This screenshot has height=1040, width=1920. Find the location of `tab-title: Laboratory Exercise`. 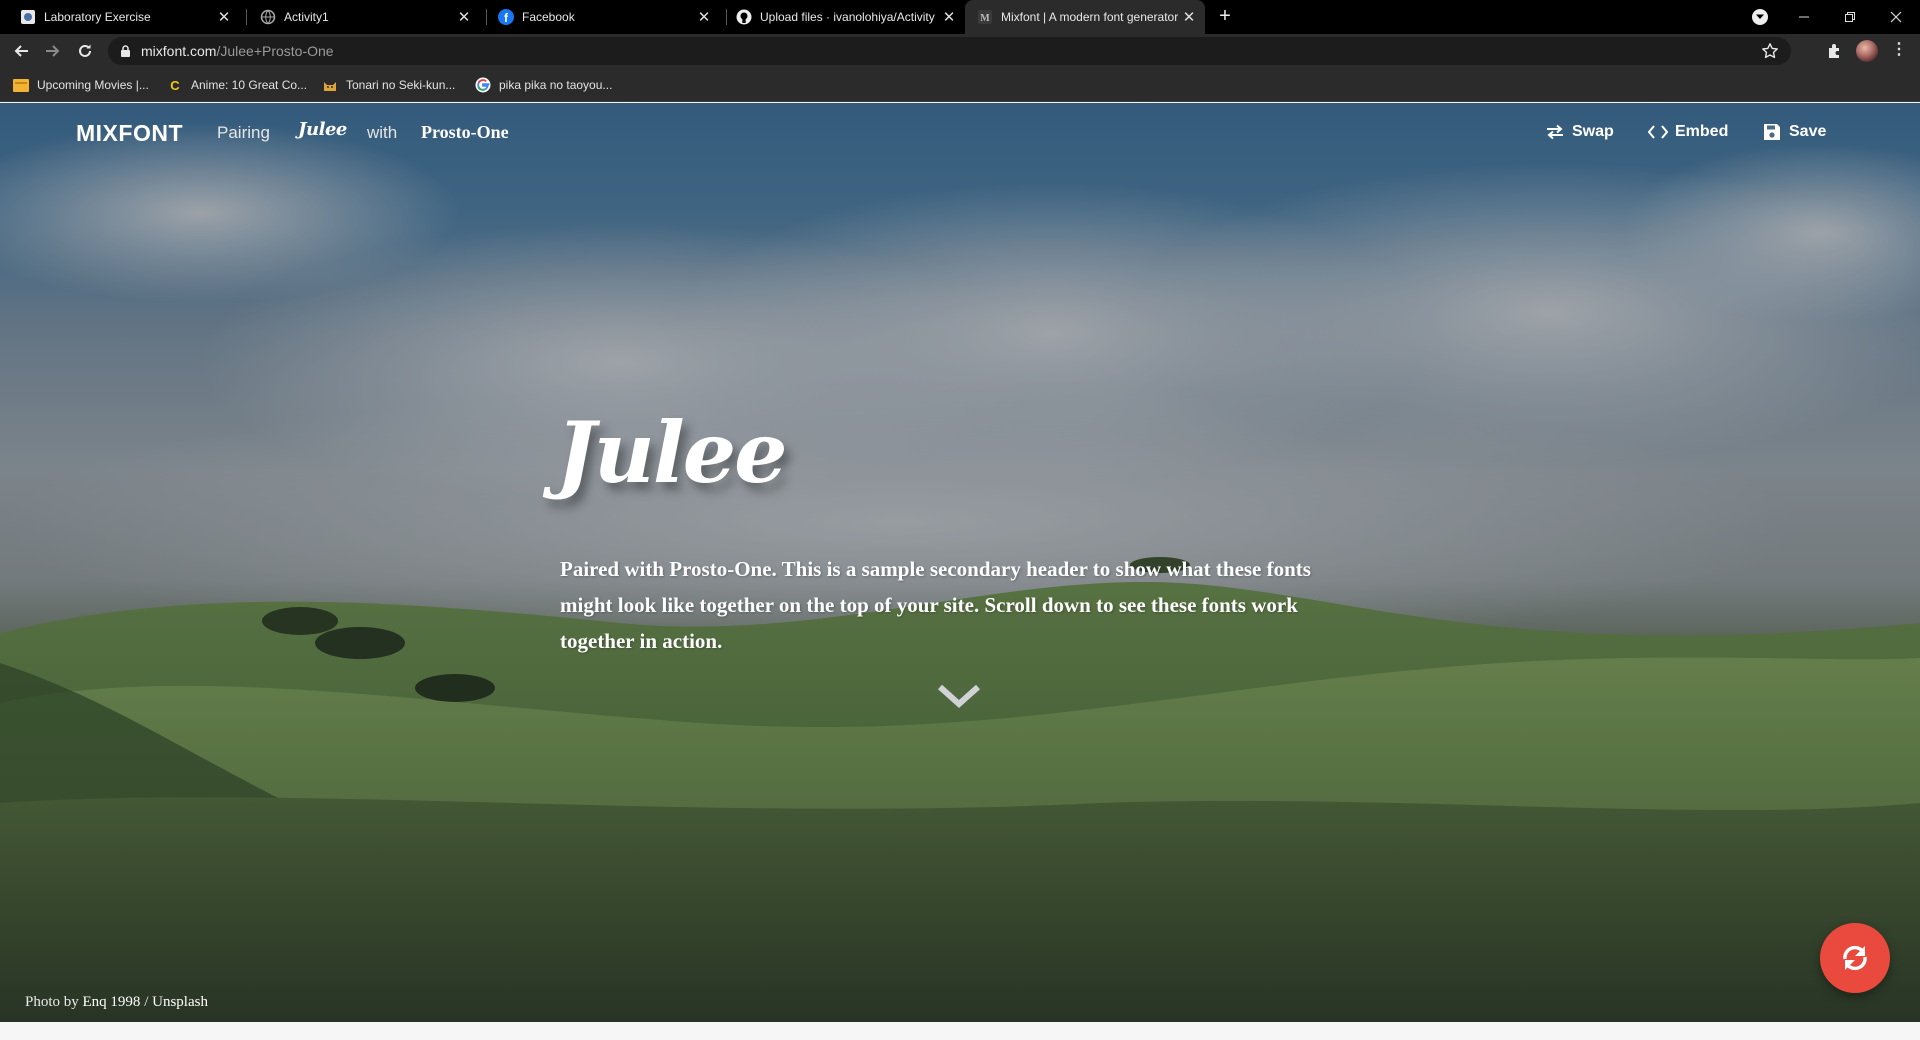

tab-title: Laboratory Exercise is located at coordinates (97, 17).